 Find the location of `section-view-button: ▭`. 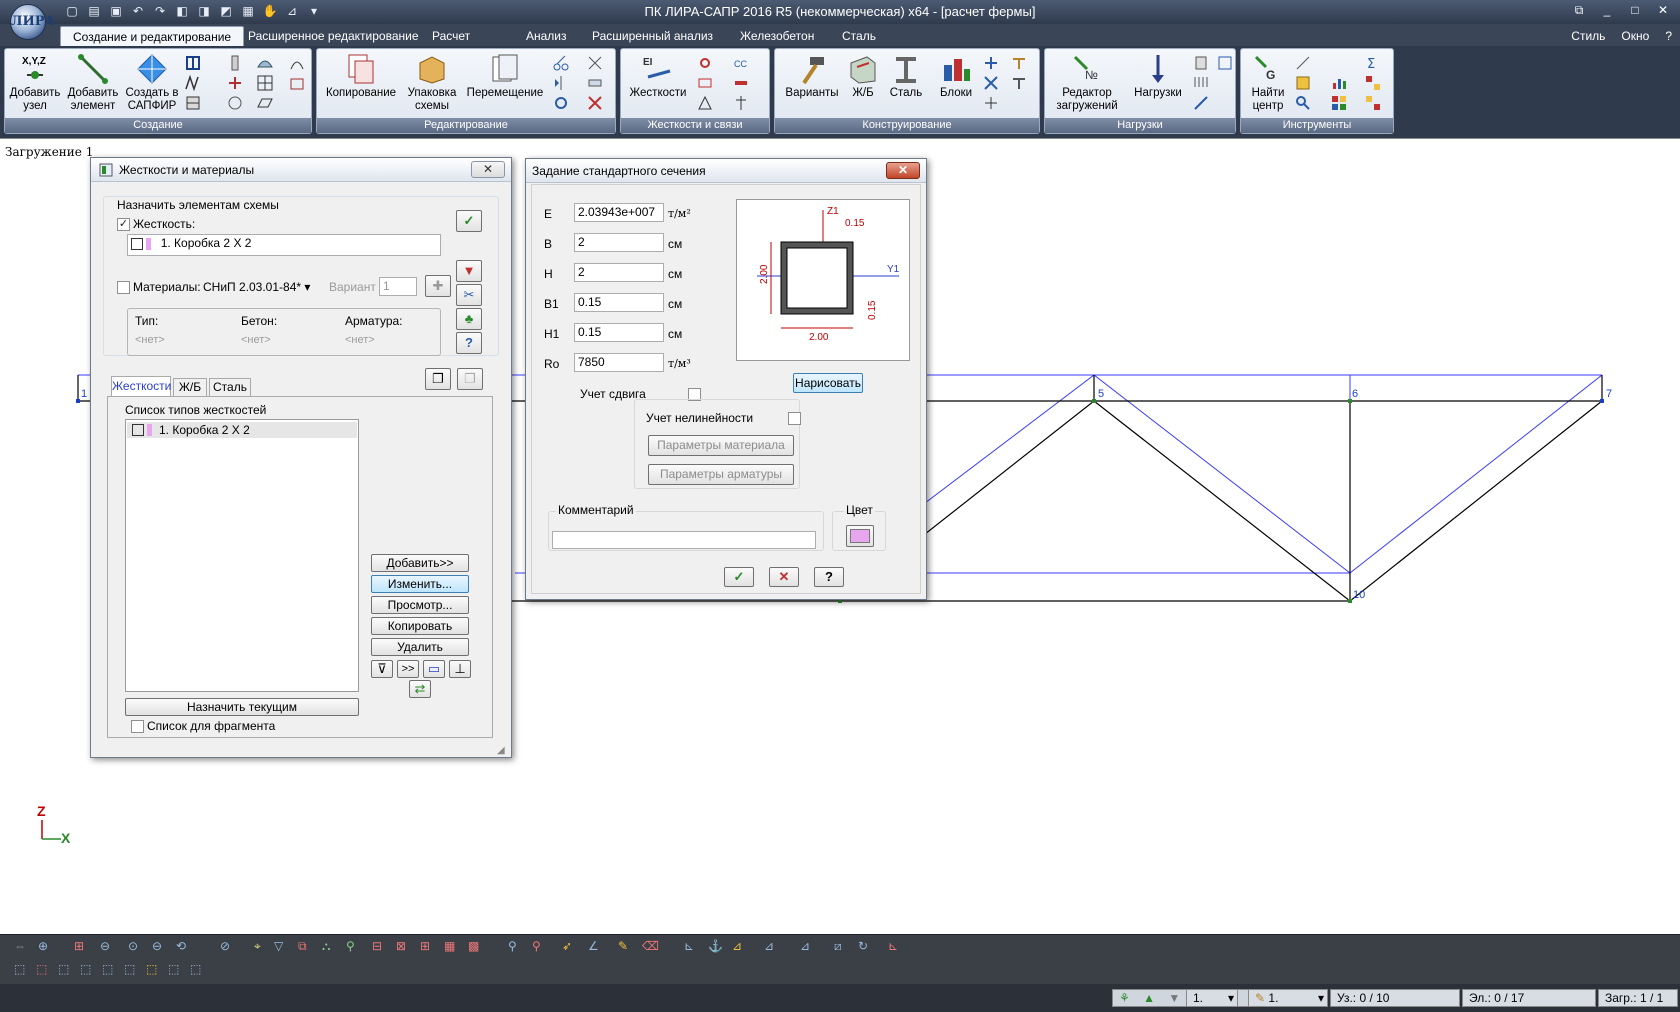

section-view-button: ▭ is located at coordinates (434, 669).